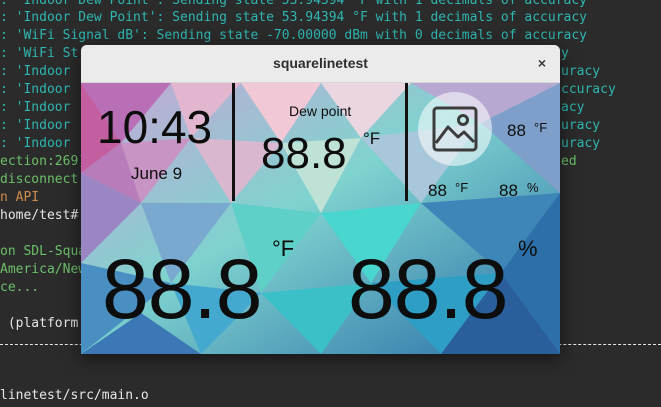 This screenshot has width=661, height=407. Describe the element at coordinates (39, 179) in the screenshot. I see `terminal-line: disconnect` at that location.